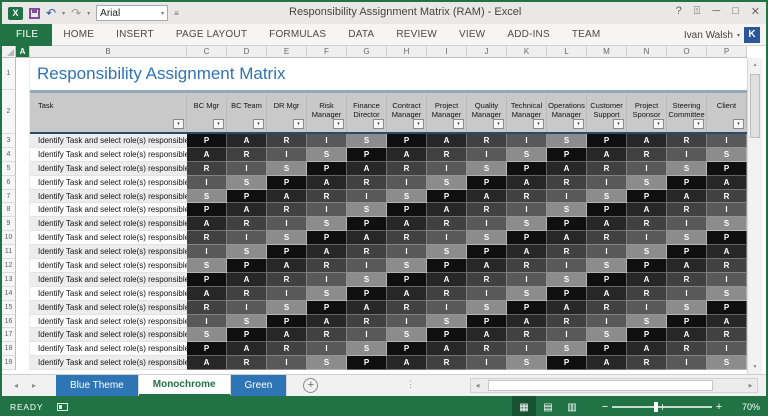  I want to click on row-number-5: 5, so click(9, 168).